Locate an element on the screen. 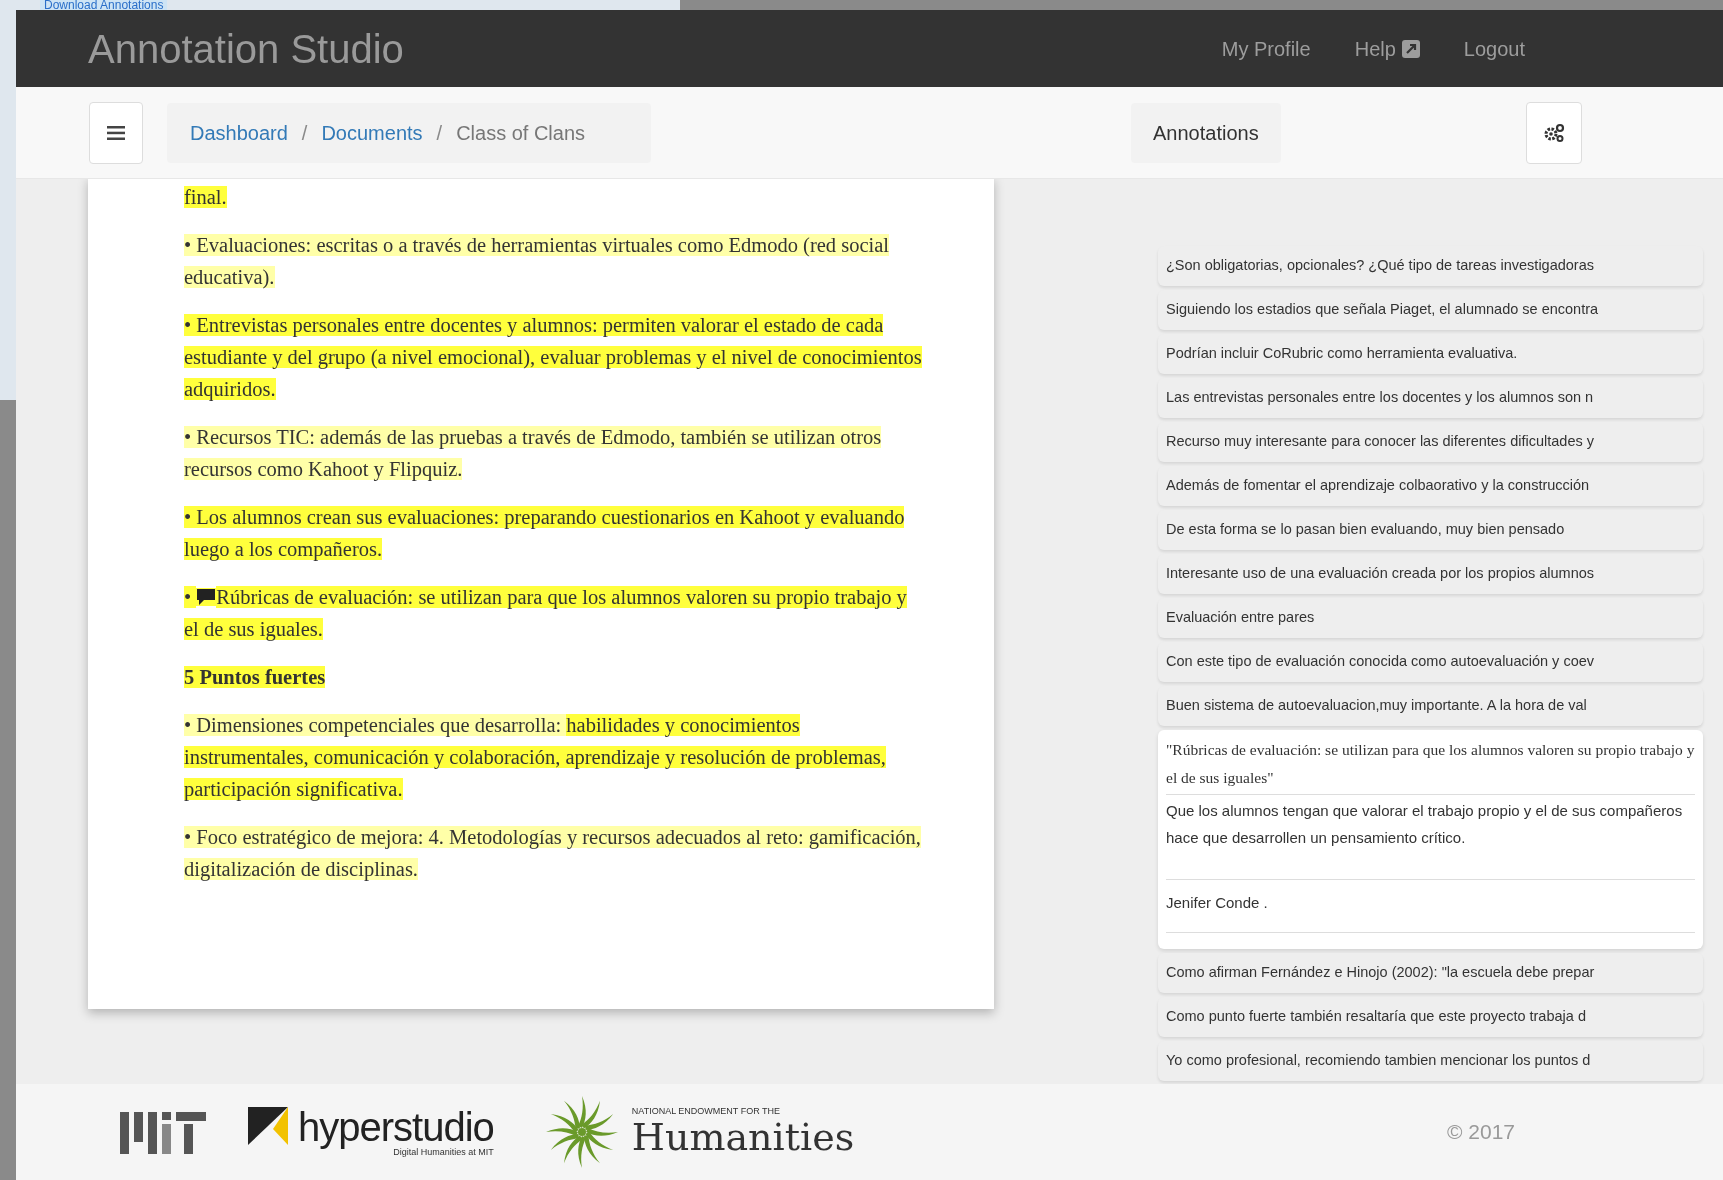  annotation-item: Siguiendo los estadios que señala Piaget, el alumnado se encontra is located at coordinates (1430, 310).